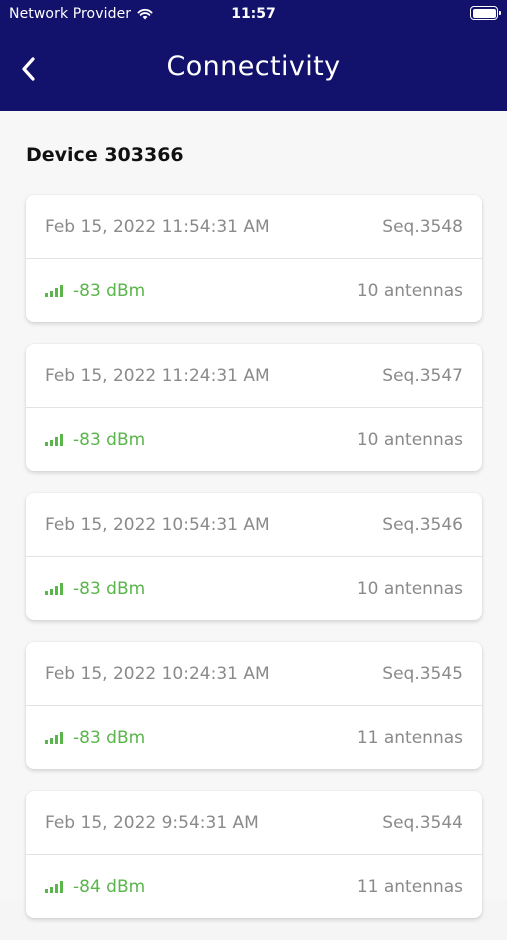 The image size is (507, 940). I want to click on record-header-row: Feb 15, 2022 10:24:31 AM Seq.3545, so click(254, 673).